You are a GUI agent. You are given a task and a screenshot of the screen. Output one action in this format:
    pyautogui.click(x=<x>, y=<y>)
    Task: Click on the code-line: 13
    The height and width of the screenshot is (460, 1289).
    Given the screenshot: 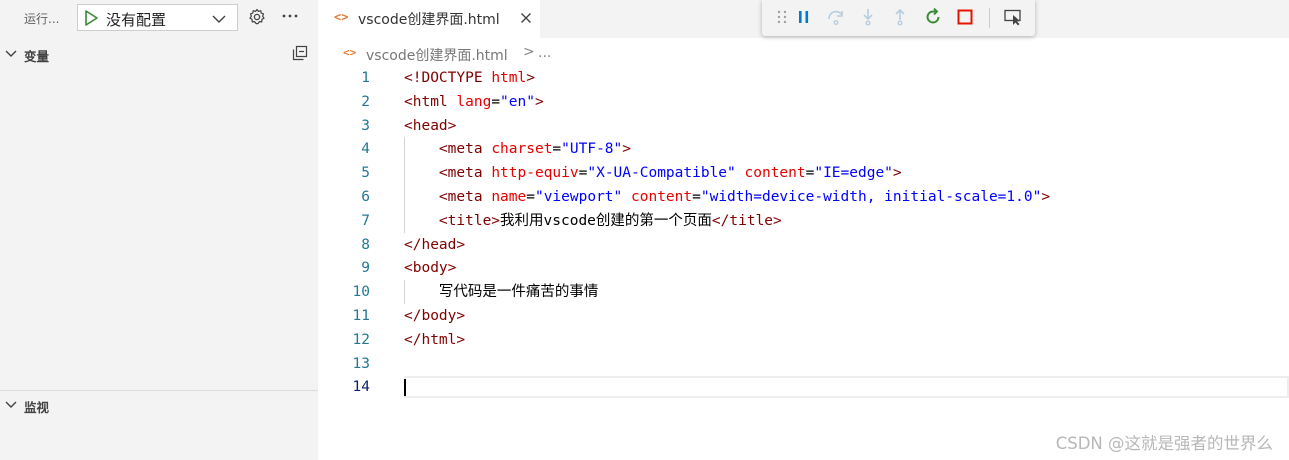 What is the action you would take?
    pyautogui.click(x=803, y=365)
    